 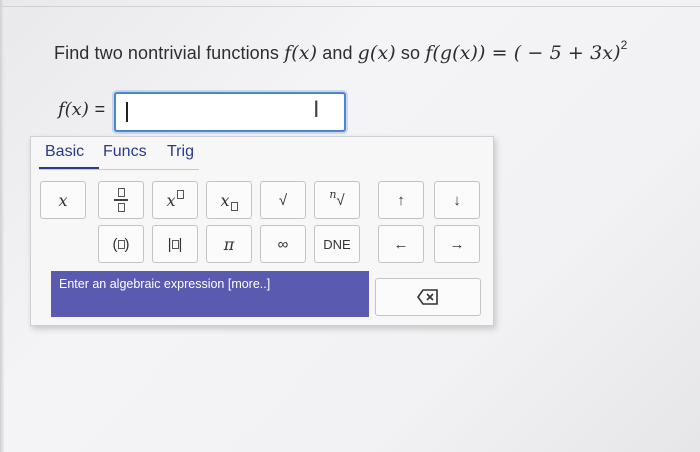 I want to click on answer-input: I, so click(x=230, y=112).